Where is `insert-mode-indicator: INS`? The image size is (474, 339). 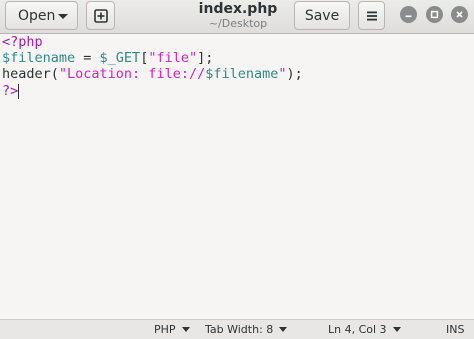
insert-mode-indicator: INS is located at coordinates (455, 329).